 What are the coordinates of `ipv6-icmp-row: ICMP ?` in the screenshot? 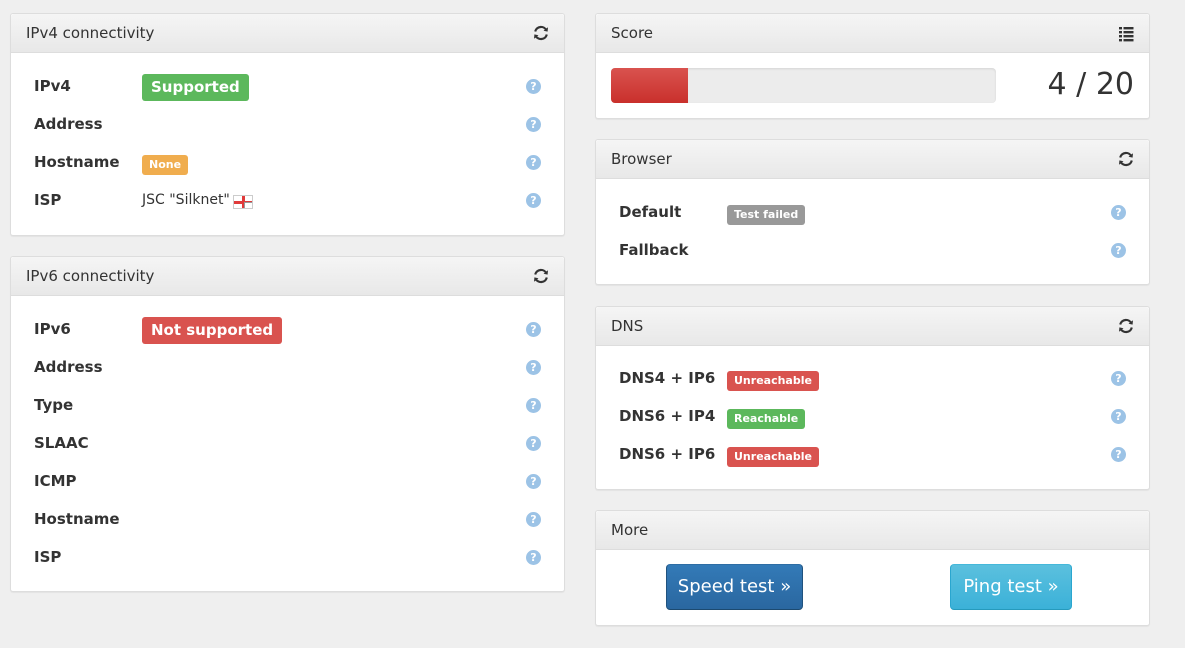 It's located at (287, 482).